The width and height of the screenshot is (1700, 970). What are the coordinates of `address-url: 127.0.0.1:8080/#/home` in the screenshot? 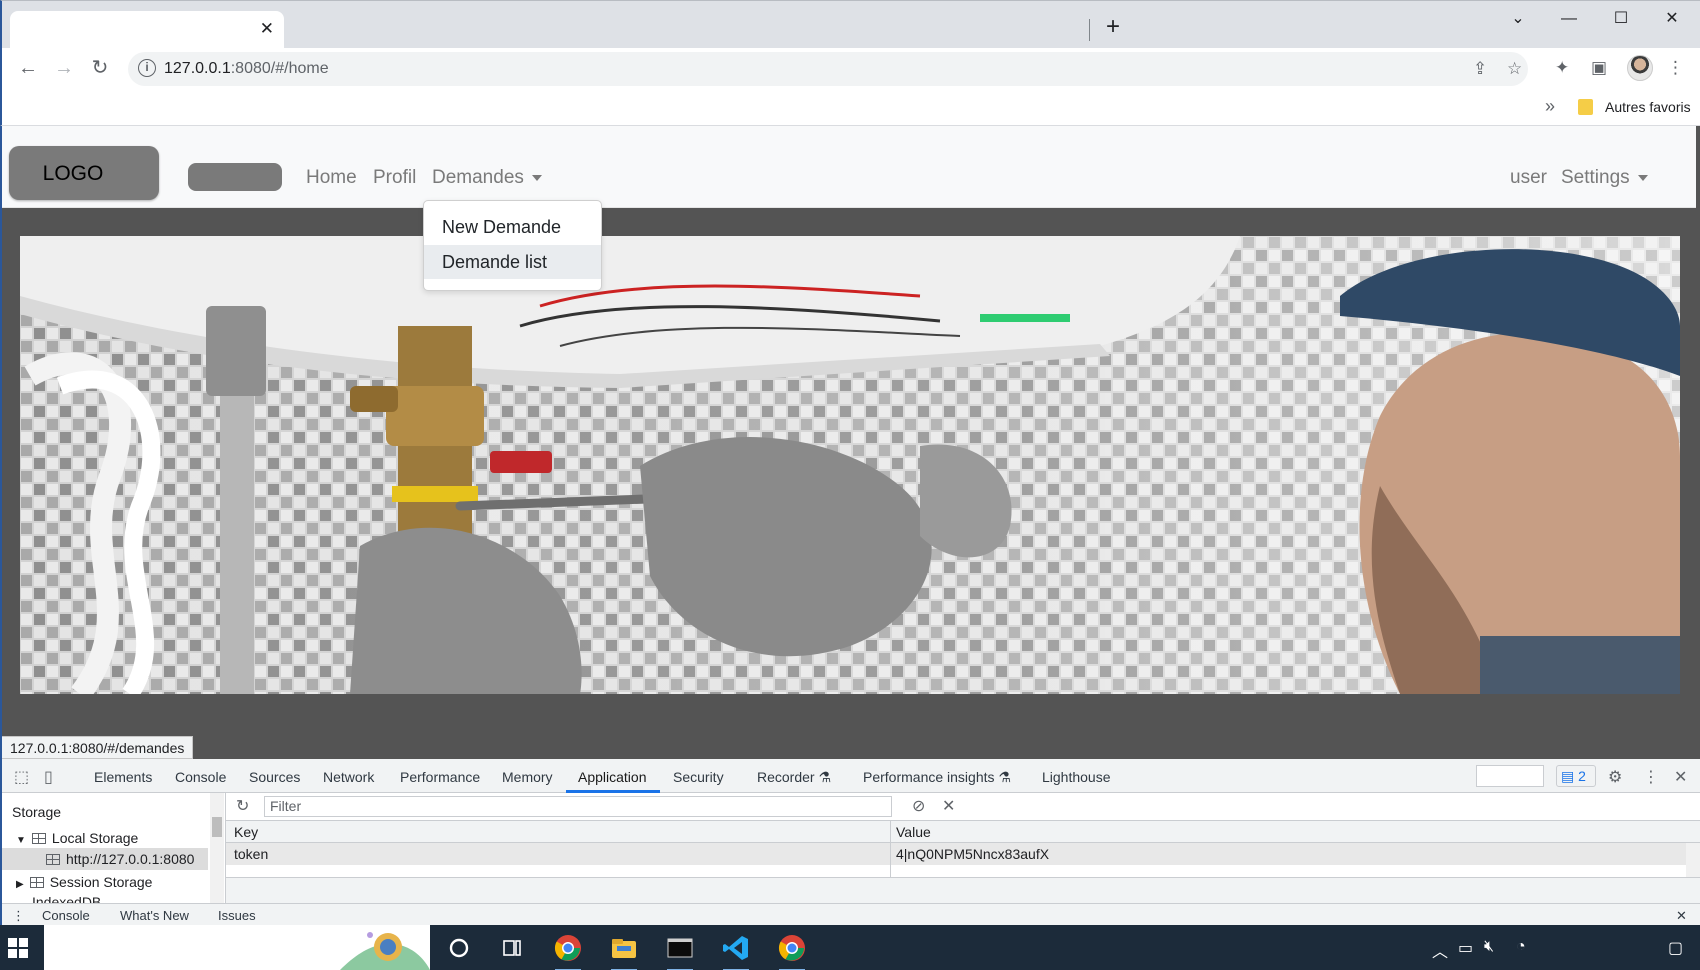 It's located at (246, 68).